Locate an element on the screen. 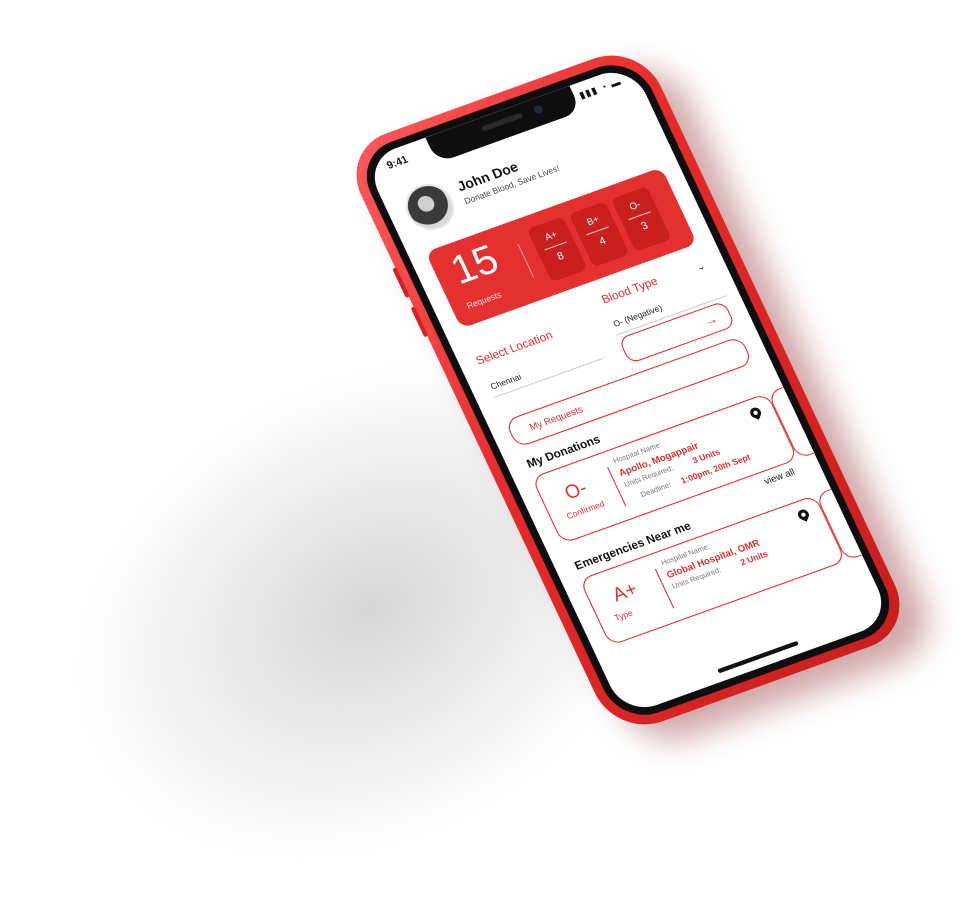  deadline-label: Deadline: is located at coordinates (656, 490).